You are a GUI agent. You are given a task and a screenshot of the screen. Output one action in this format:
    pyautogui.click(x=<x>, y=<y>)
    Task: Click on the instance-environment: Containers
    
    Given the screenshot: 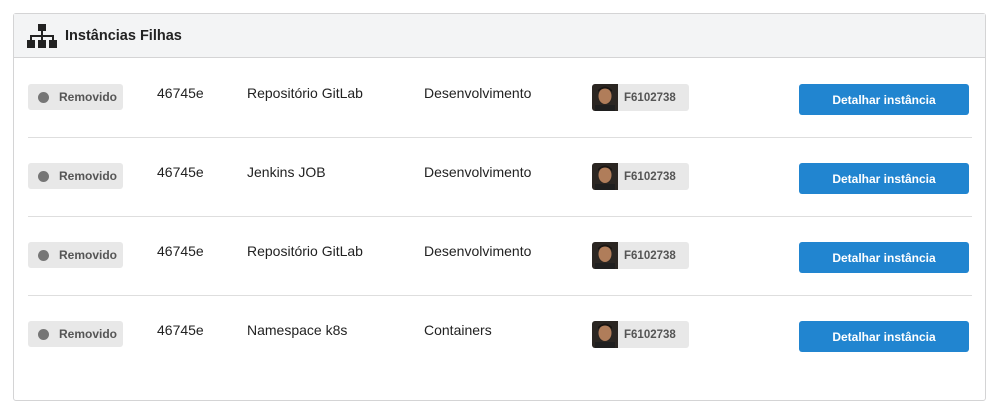 What is the action you would take?
    pyautogui.click(x=458, y=330)
    